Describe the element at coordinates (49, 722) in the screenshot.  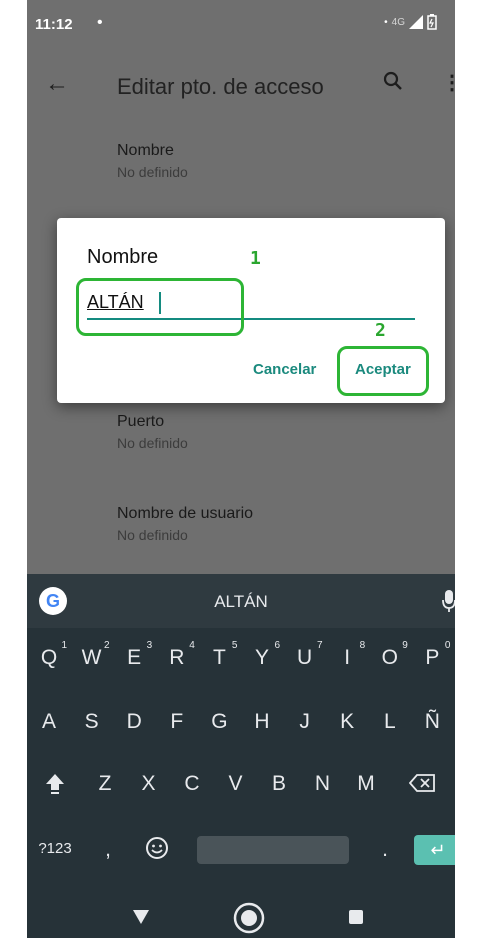
I see `key-a: A` at that location.